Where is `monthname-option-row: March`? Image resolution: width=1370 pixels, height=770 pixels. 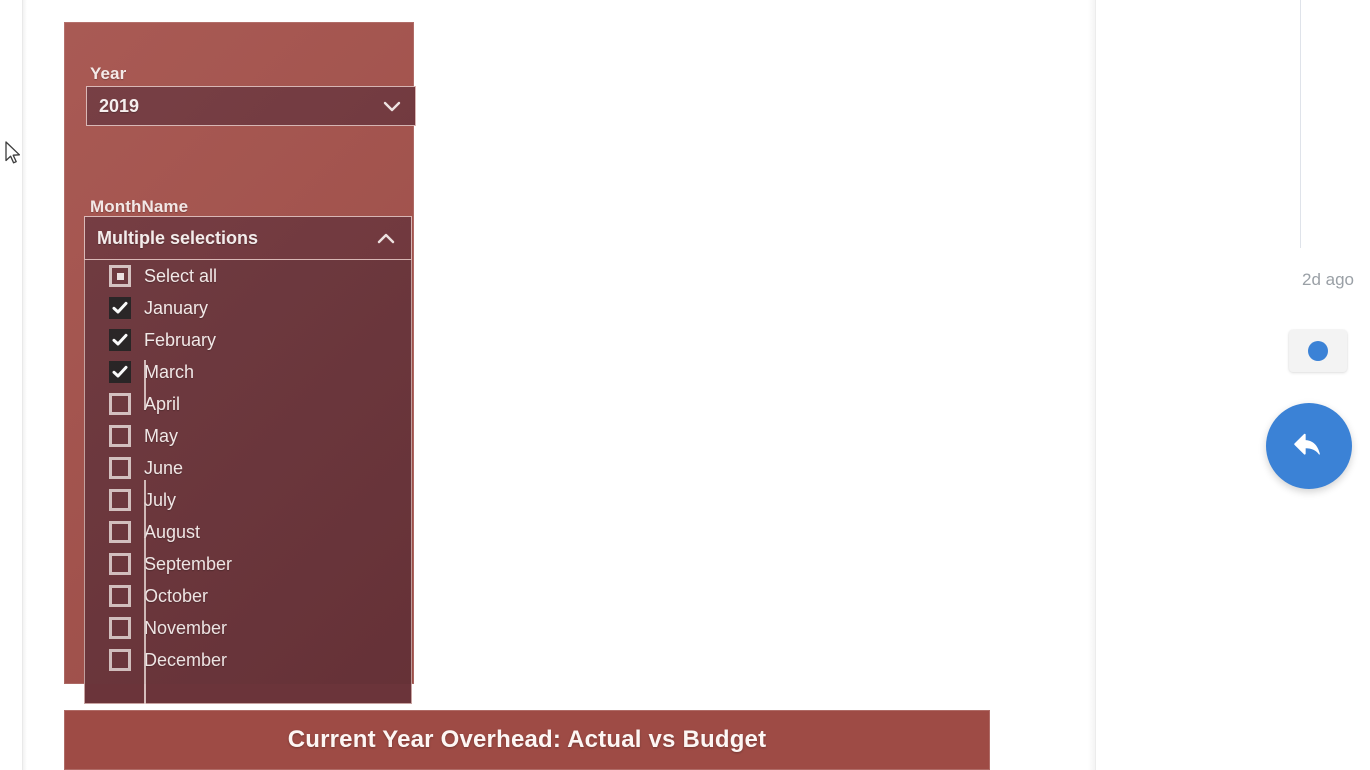
monthname-option-row: March is located at coordinates (248, 372).